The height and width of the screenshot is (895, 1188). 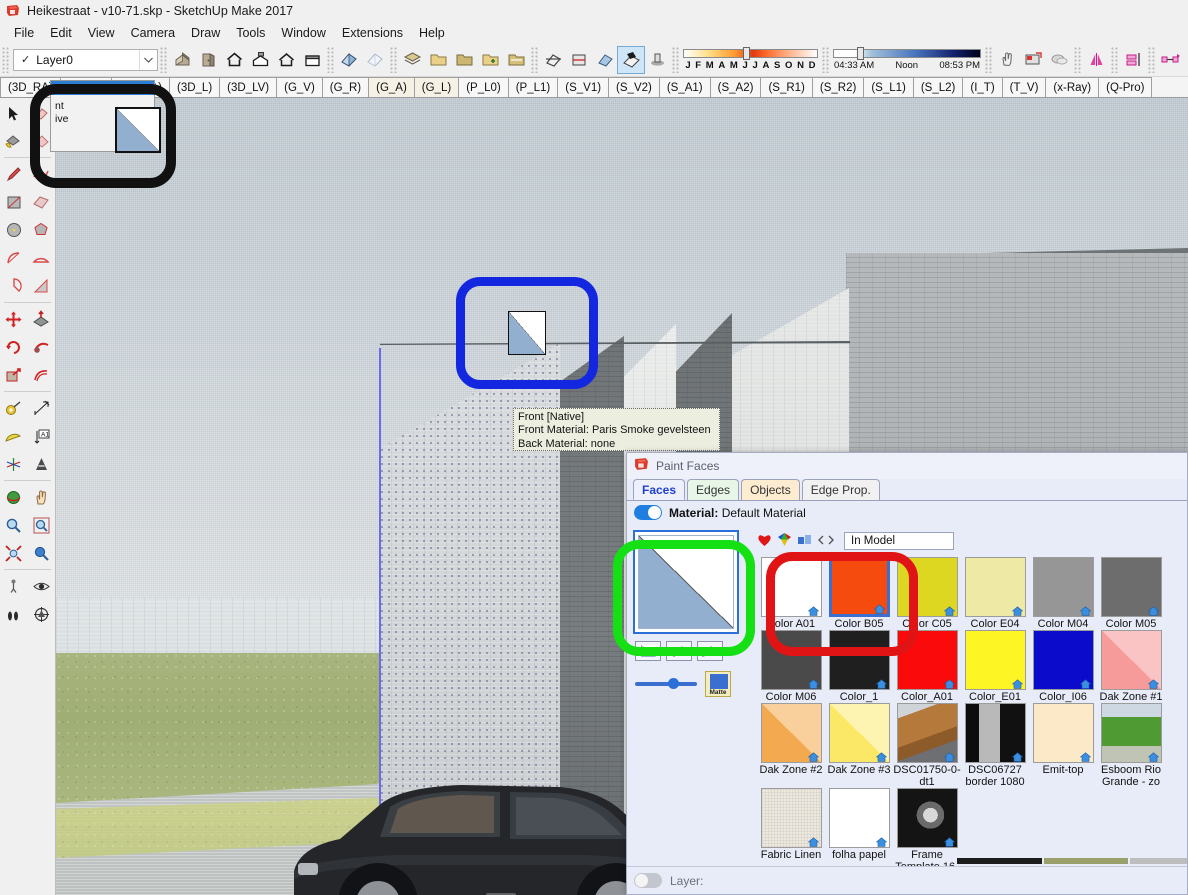 What do you see at coordinates (24, 33) in the screenshot?
I see `menu-file: File` at bounding box center [24, 33].